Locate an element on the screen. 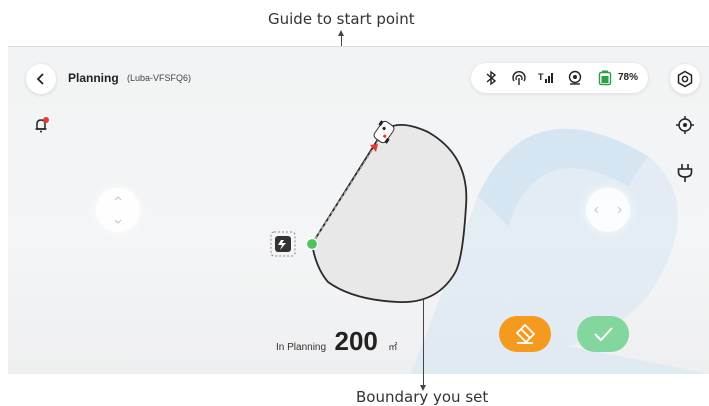 The image size is (709, 406). battery-percentage: 78% is located at coordinates (628, 77).